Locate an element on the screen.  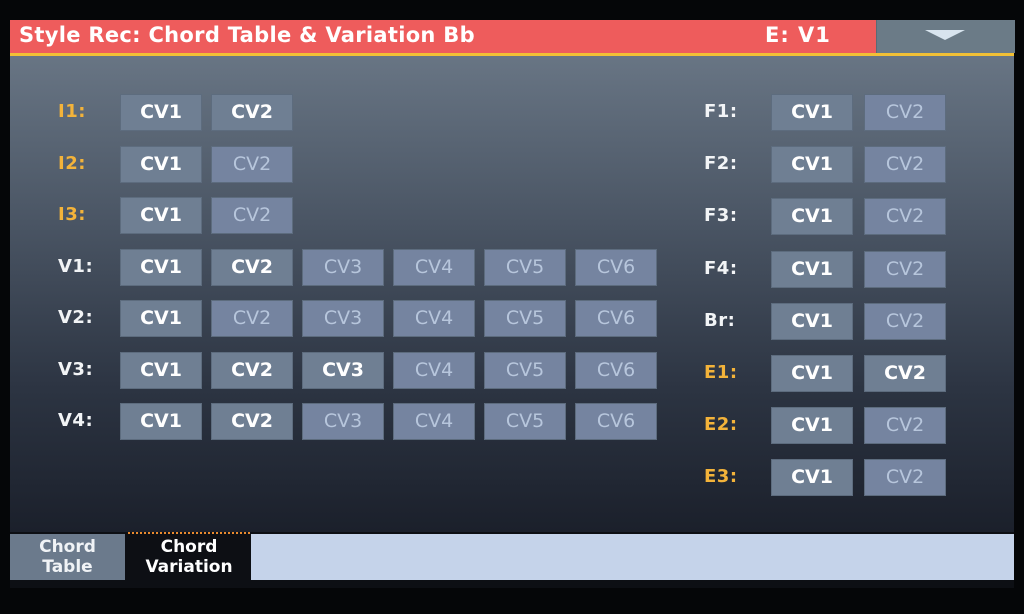
section-row: I2: CV1 CV2 is located at coordinates (408, 164).